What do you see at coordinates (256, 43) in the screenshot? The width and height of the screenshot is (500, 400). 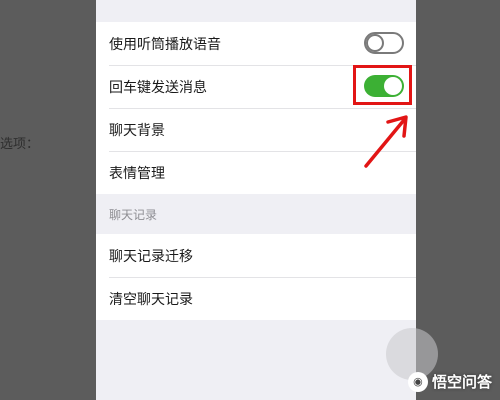 I see `setting-row-earpiece-audio: 使用听筒播放语音` at bounding box center [256, 43].